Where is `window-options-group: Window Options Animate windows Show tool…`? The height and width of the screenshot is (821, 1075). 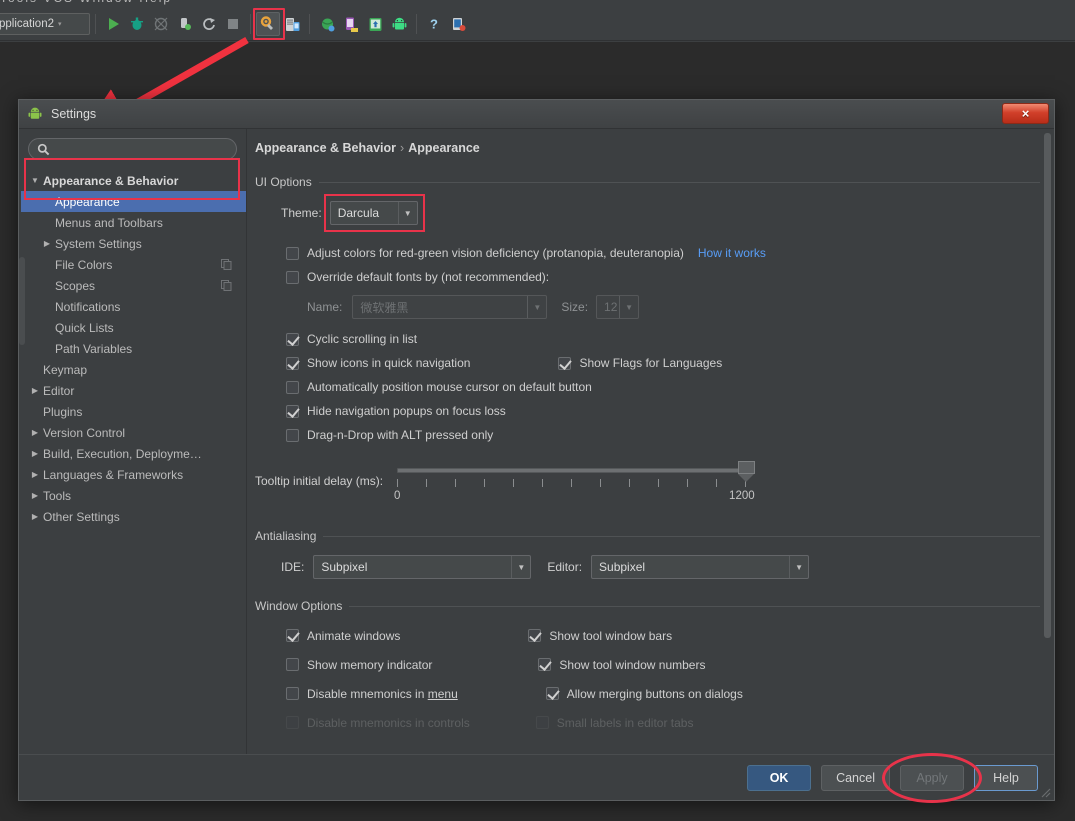 window-options-group: Window Options Animate windows Show tool… is located at coordinates (647, 668).